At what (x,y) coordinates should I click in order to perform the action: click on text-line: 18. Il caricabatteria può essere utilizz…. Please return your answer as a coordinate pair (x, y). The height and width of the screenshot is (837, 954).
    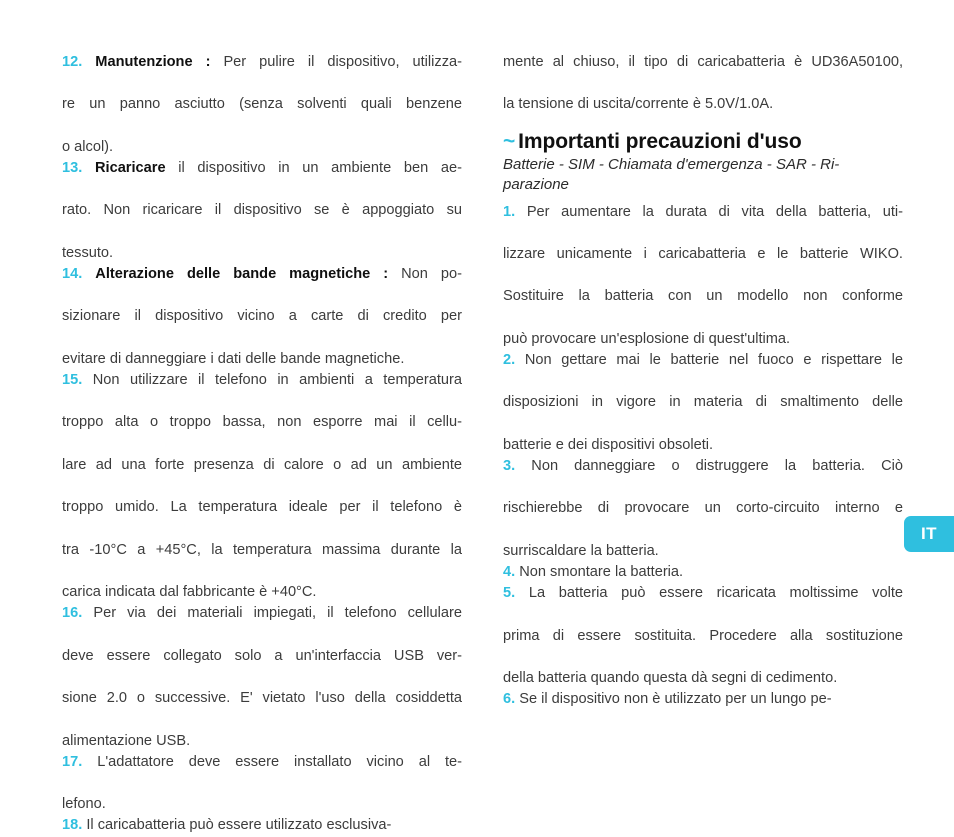
    Looking at the image, I should click on (227, 825).